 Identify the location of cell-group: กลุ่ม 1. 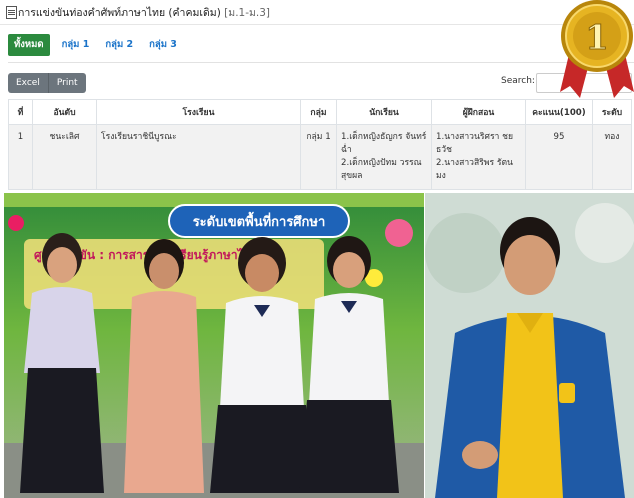
(318, 157).